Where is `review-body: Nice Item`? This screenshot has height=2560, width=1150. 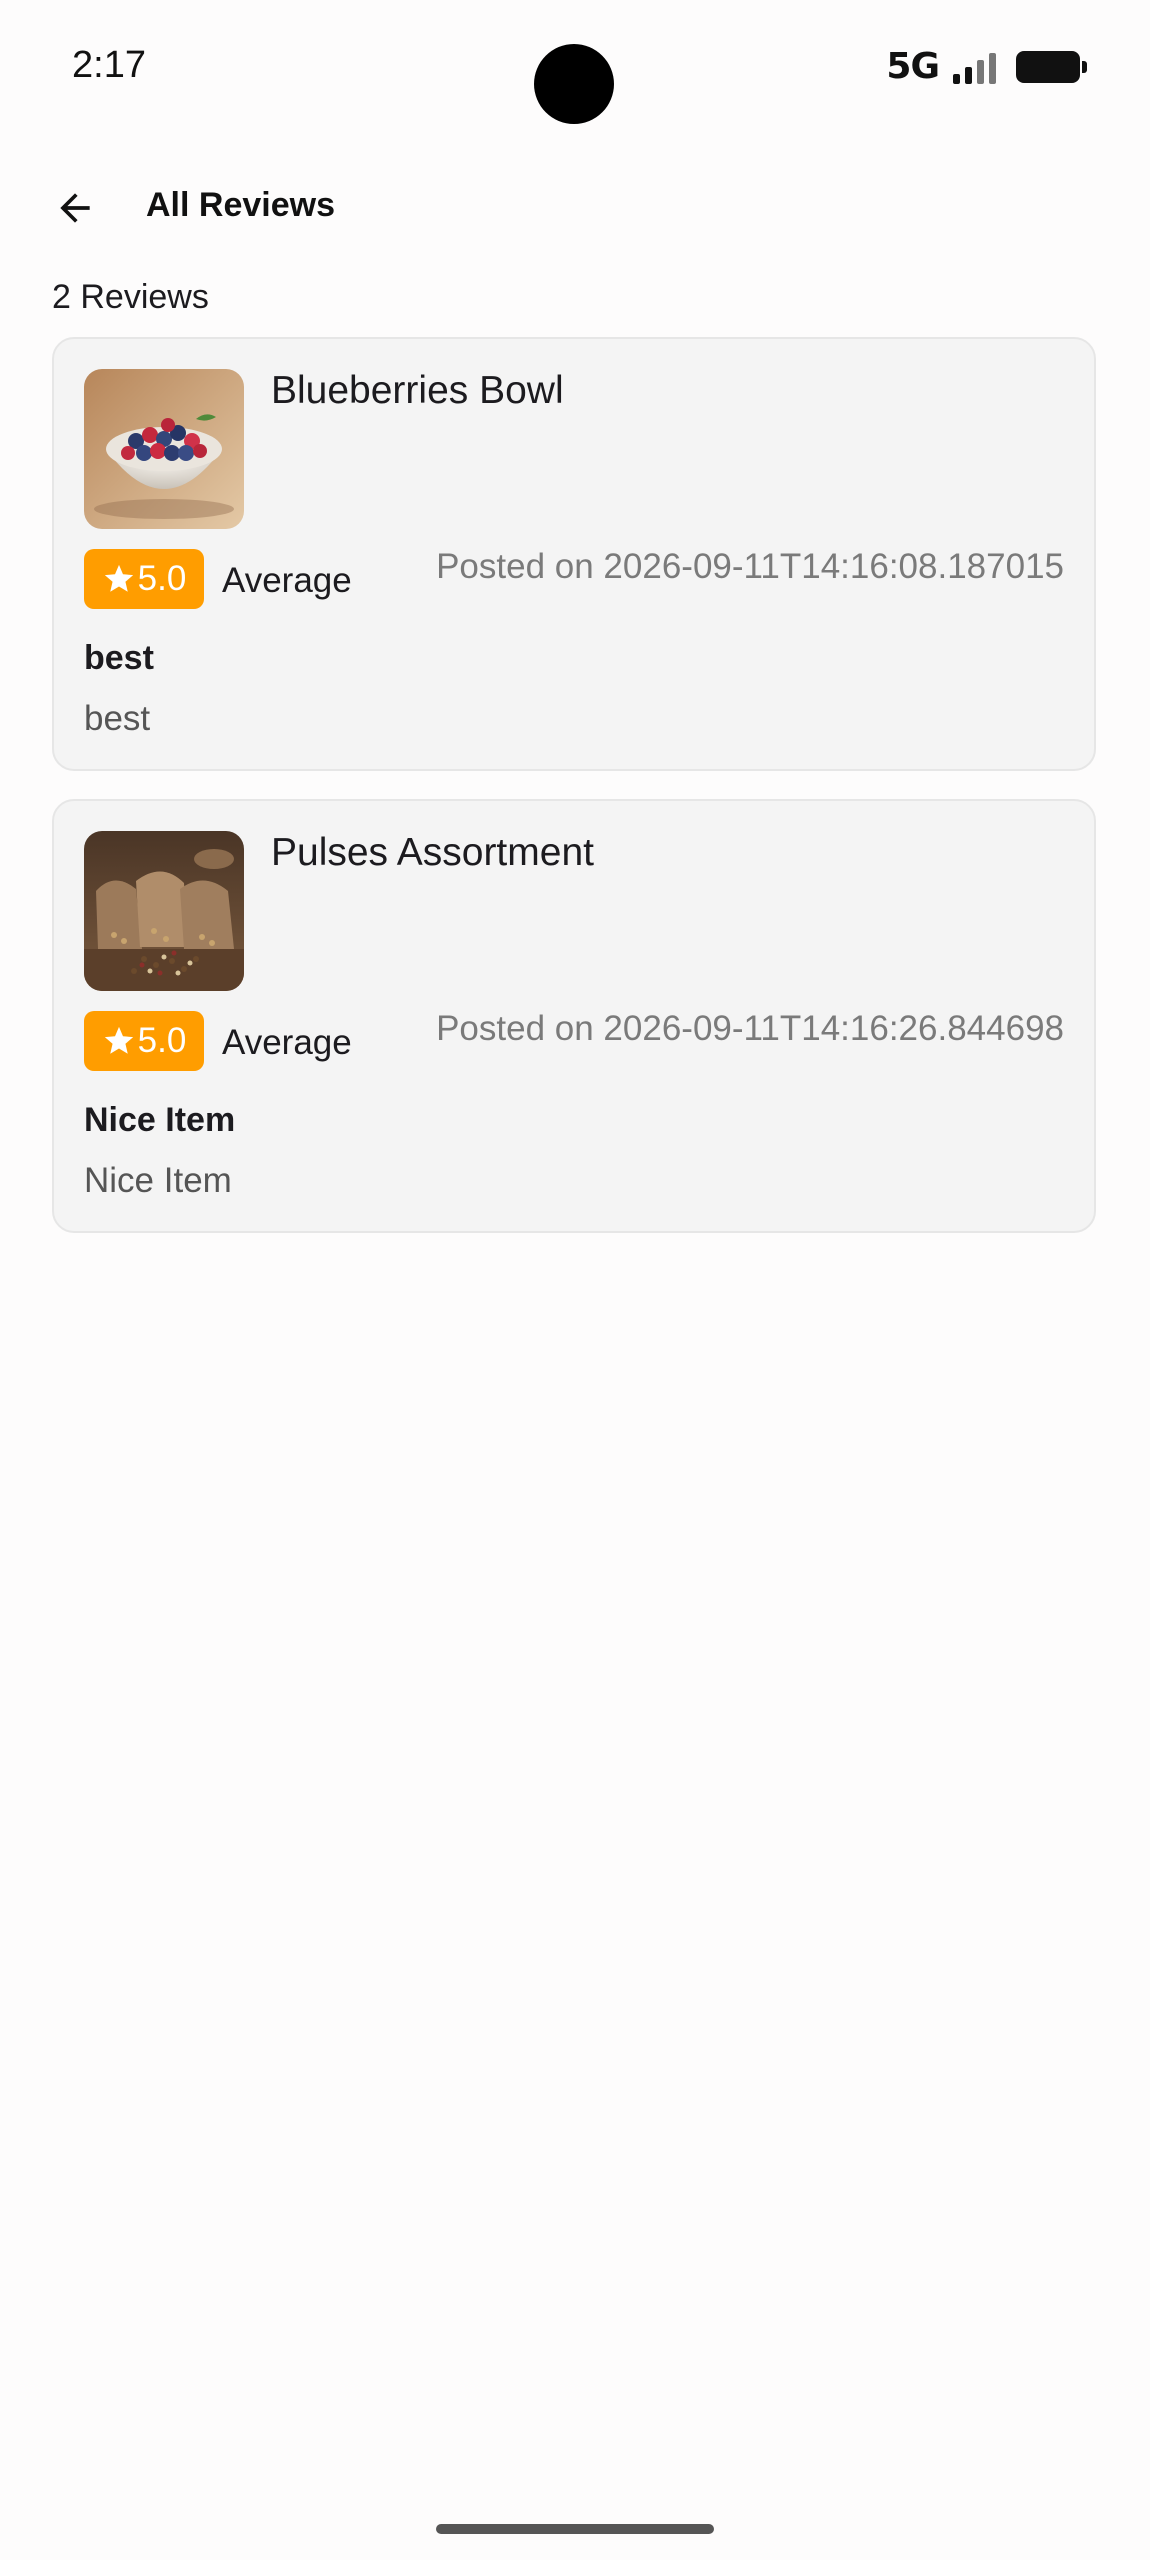 review-body: Nice Item is located at coordinates (158, 1180).